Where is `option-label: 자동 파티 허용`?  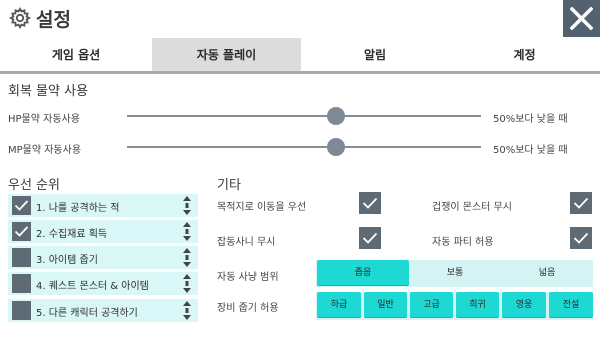 option-label: 자동 파티 허용 is located at coordinates (463, 242).